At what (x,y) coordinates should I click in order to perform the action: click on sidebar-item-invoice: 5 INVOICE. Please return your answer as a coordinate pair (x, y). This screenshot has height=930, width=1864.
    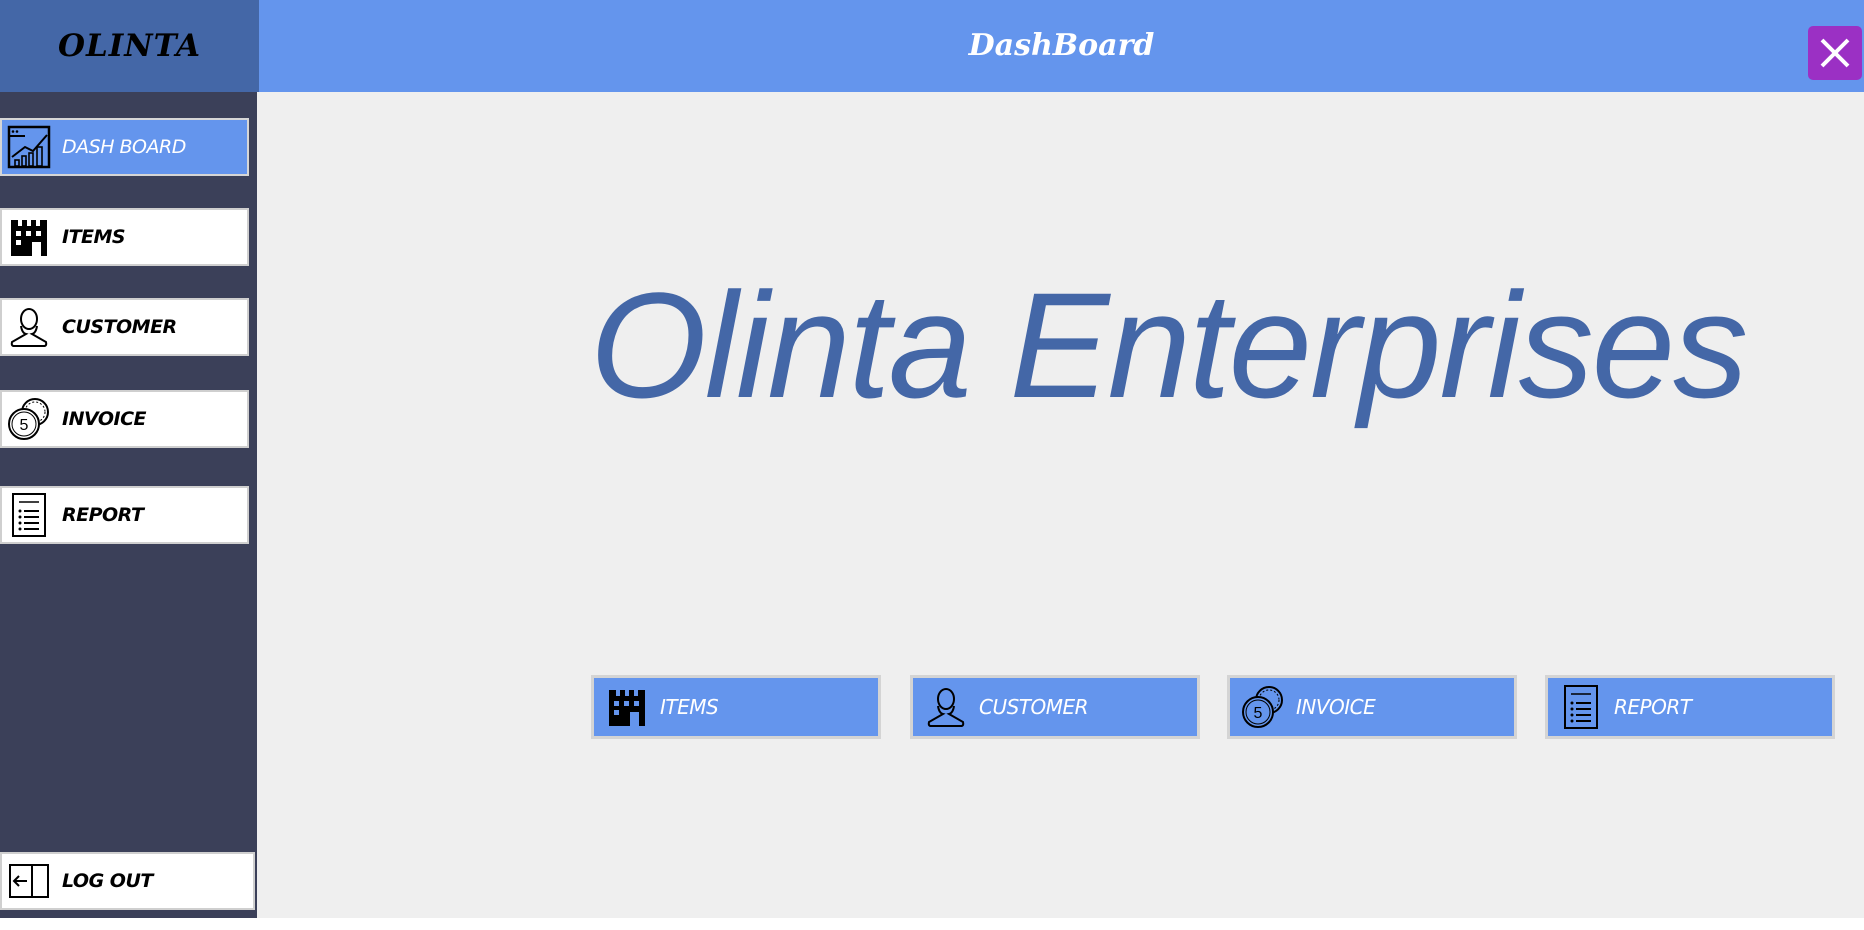
    Looking at the image, I should click on (124, 419).